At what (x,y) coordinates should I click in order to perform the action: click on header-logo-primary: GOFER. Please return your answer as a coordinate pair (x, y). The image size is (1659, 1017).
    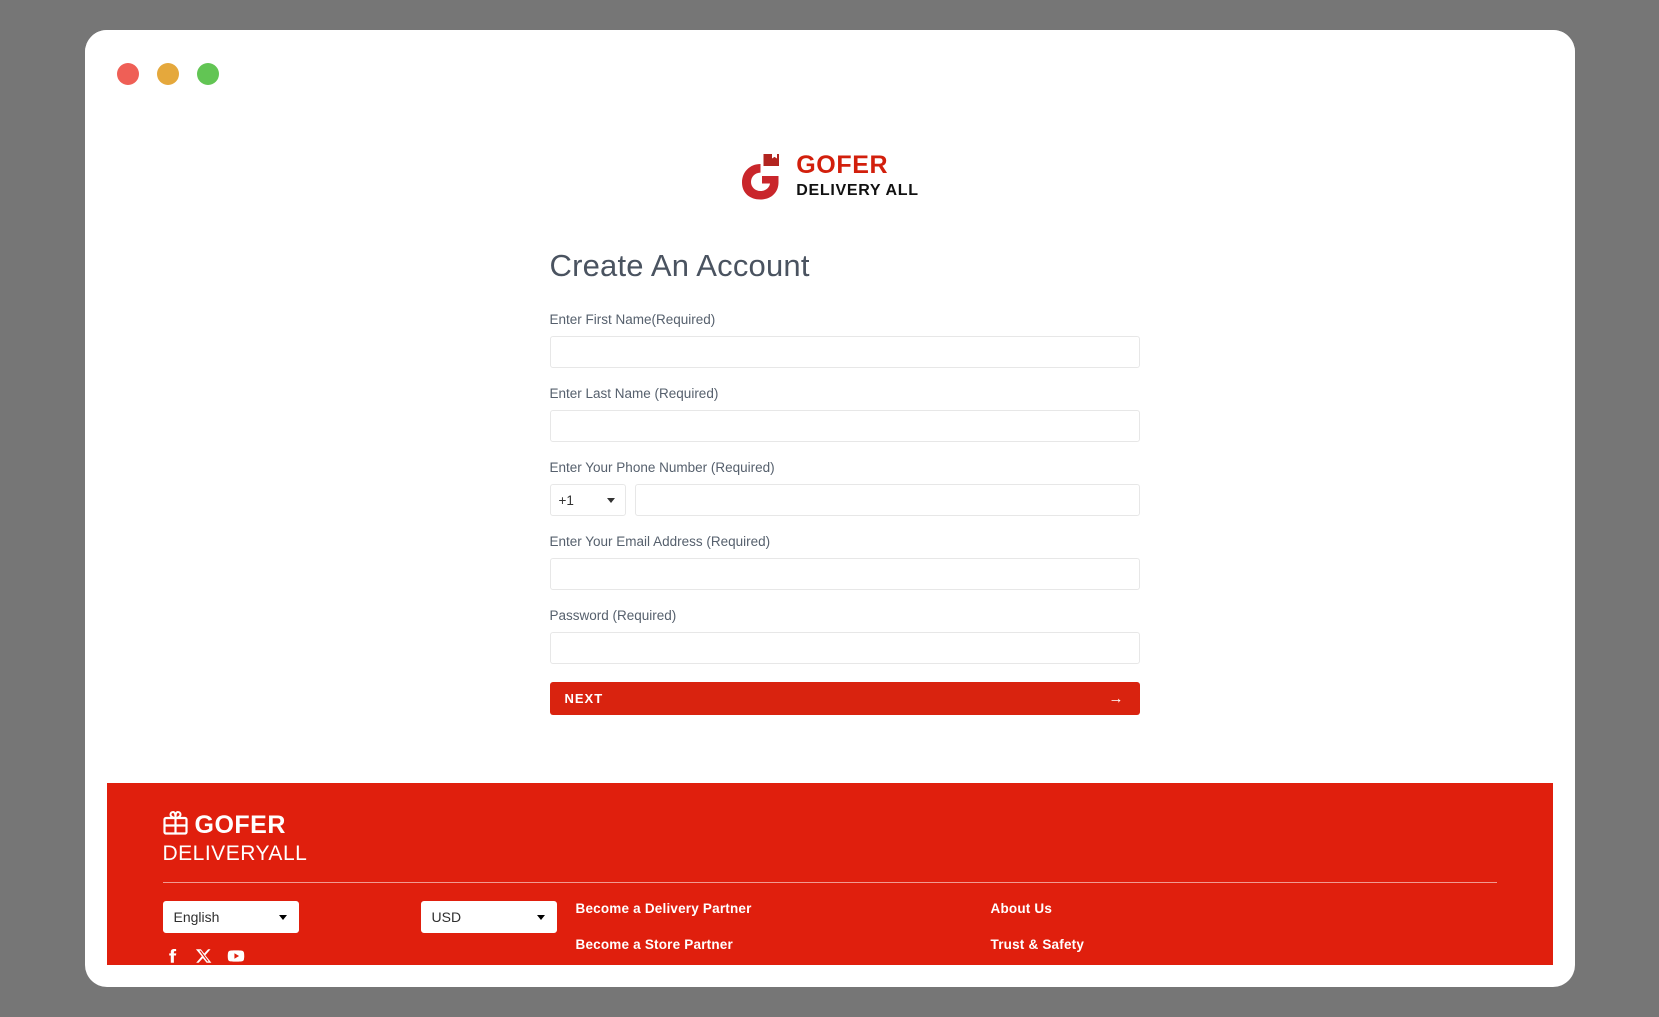
    Looking at the image, I should click on (842, 165).